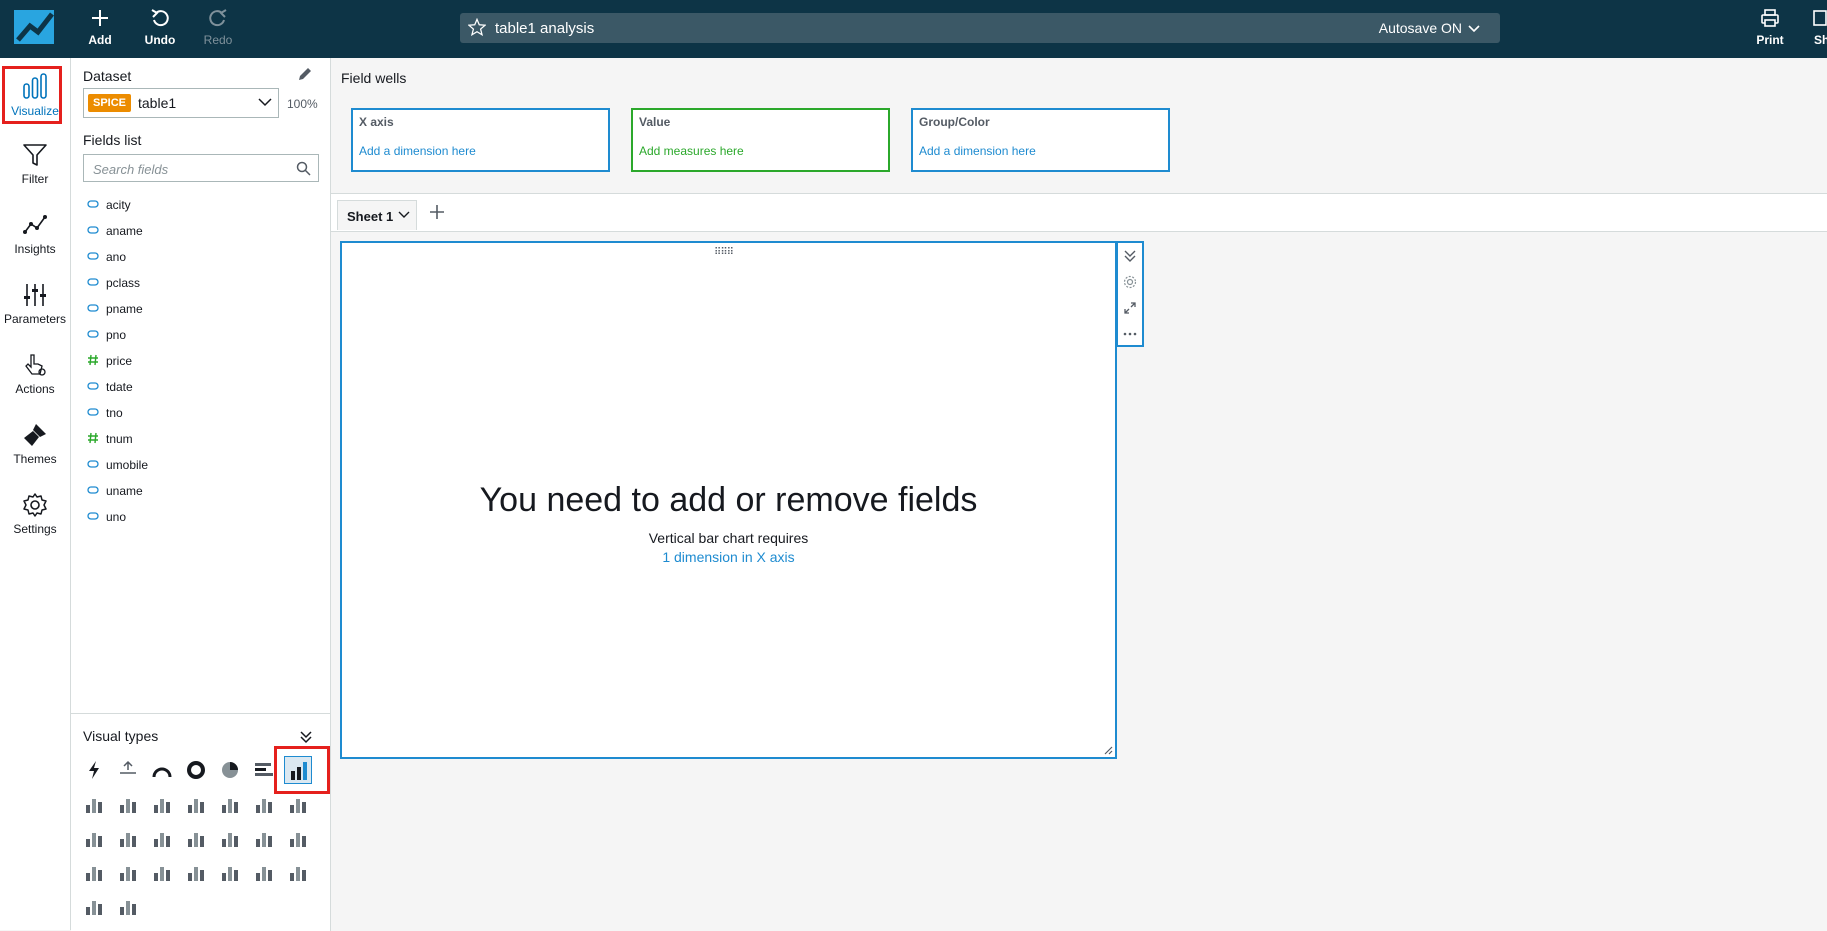 This screenshot has height=931, width=1827. What do you see at coordinates (1130, 282) in the screenshot?
I see `gear-icon` at bounding box center [1130, 282].